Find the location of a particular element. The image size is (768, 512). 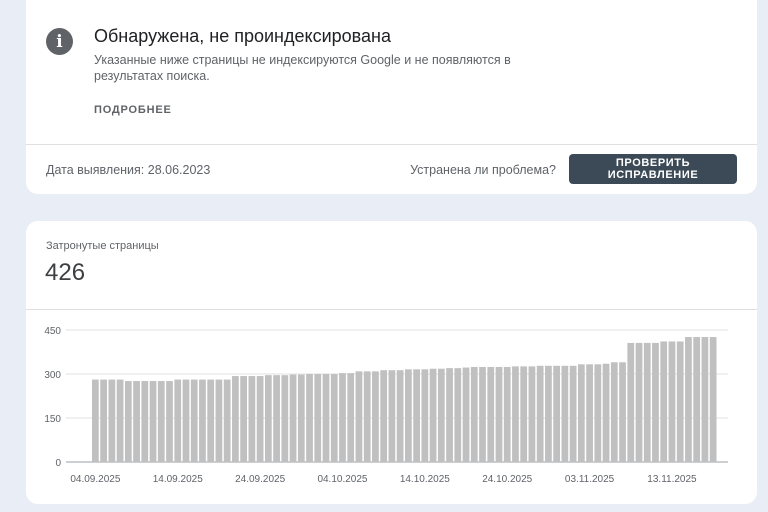

y-tick-label: 0 is located at coordinates (58, 463).